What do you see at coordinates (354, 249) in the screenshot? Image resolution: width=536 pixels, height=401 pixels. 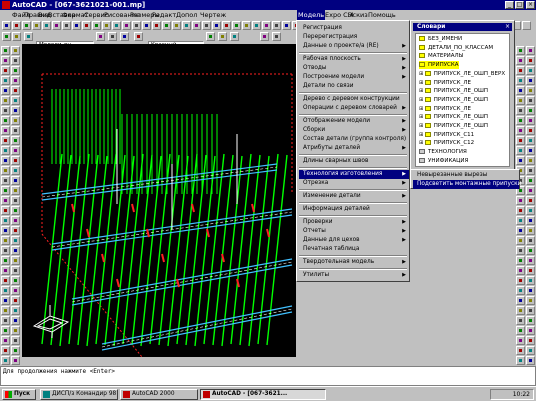 I see `model-menu-item: Печатная таблица` at bounding box center [354, 249].